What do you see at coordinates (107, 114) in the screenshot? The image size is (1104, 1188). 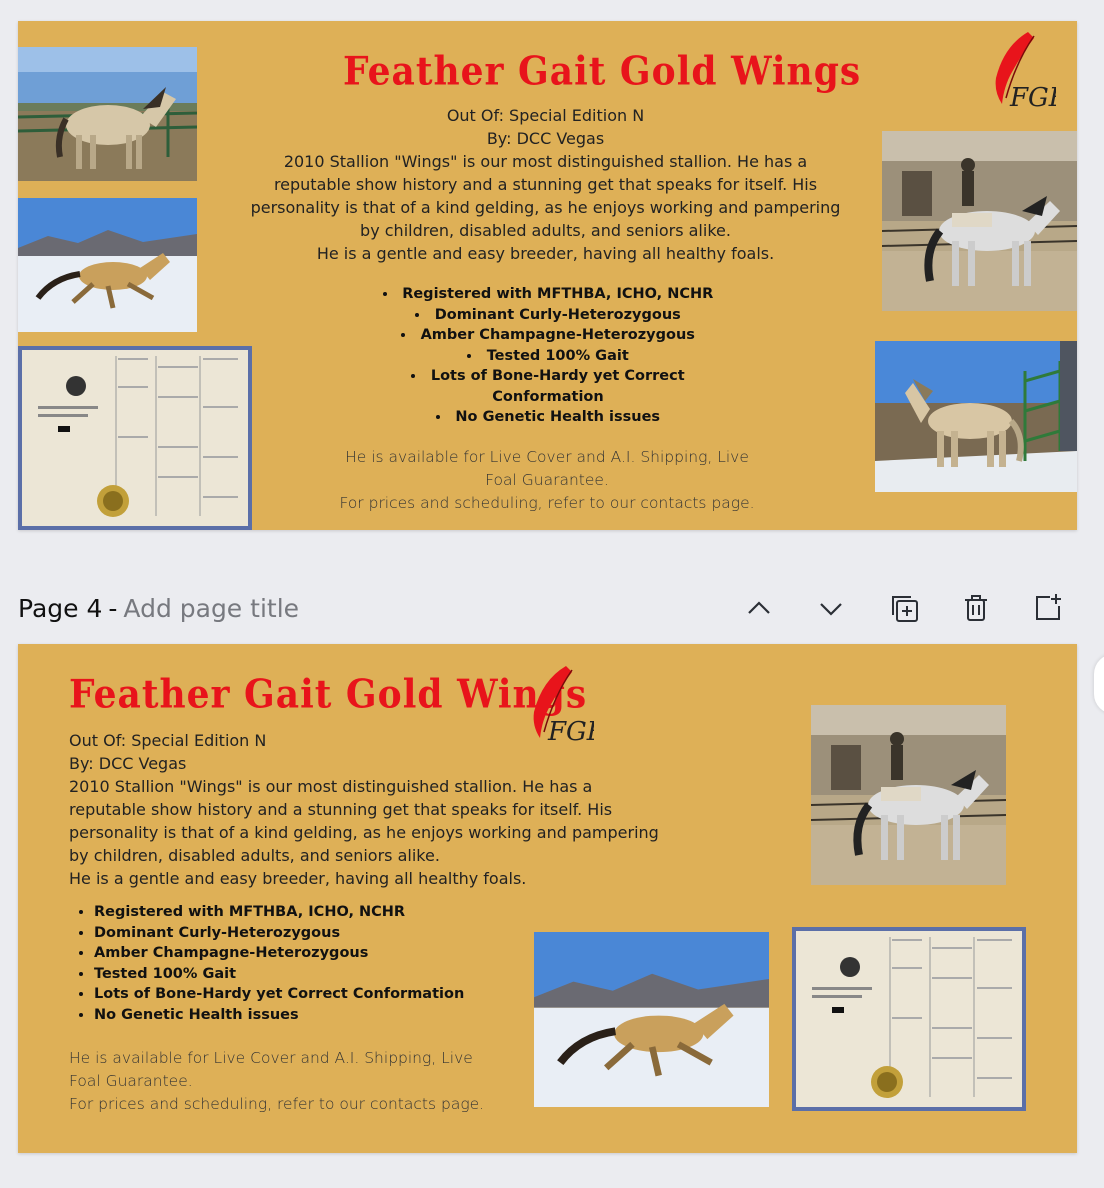 I see `photo-horse-standing` at bounding box center [107, 114].